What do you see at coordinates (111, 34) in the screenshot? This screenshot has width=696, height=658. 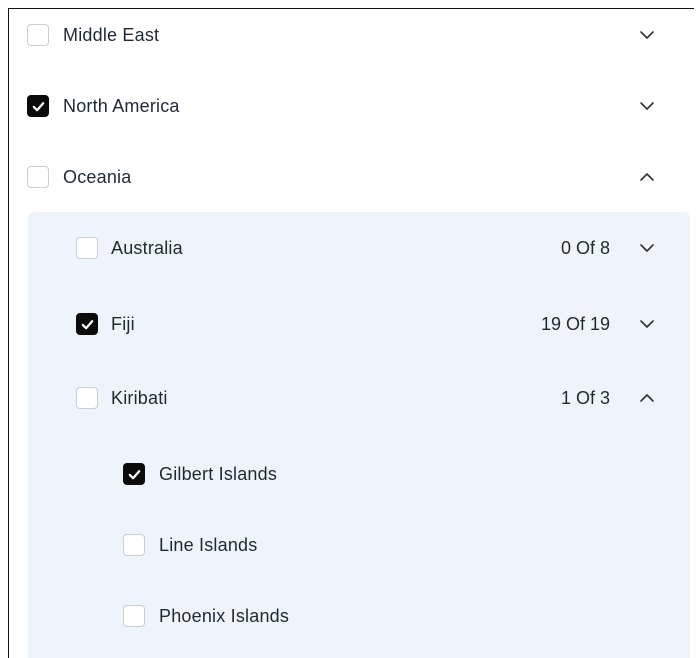 I see `region-label: Middle East` at bounding box center [111, 34].